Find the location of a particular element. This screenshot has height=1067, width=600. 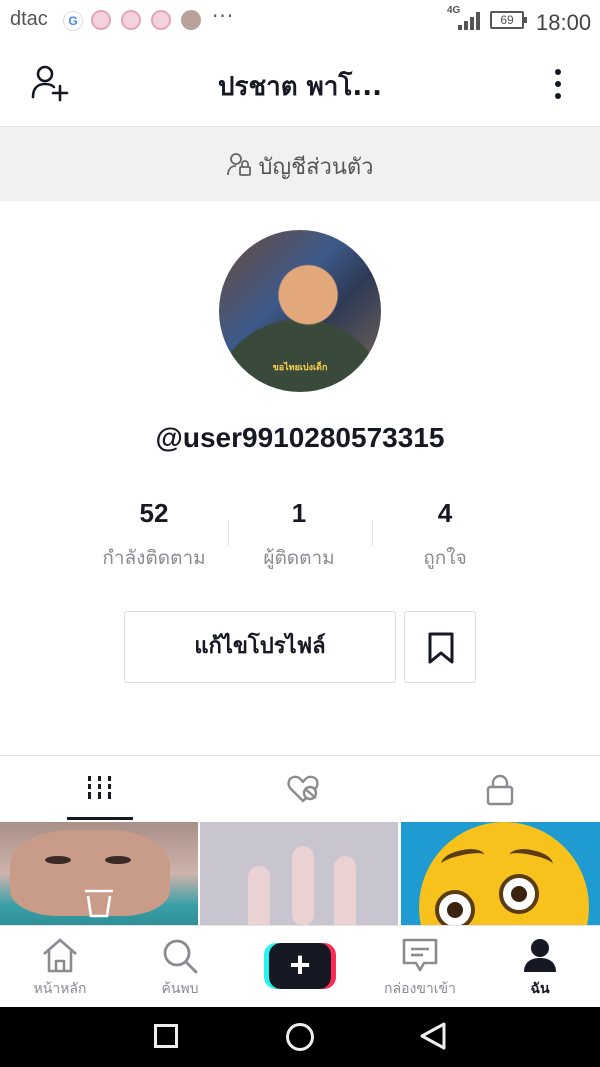

lock-icon is located at coordinates (500, 790).